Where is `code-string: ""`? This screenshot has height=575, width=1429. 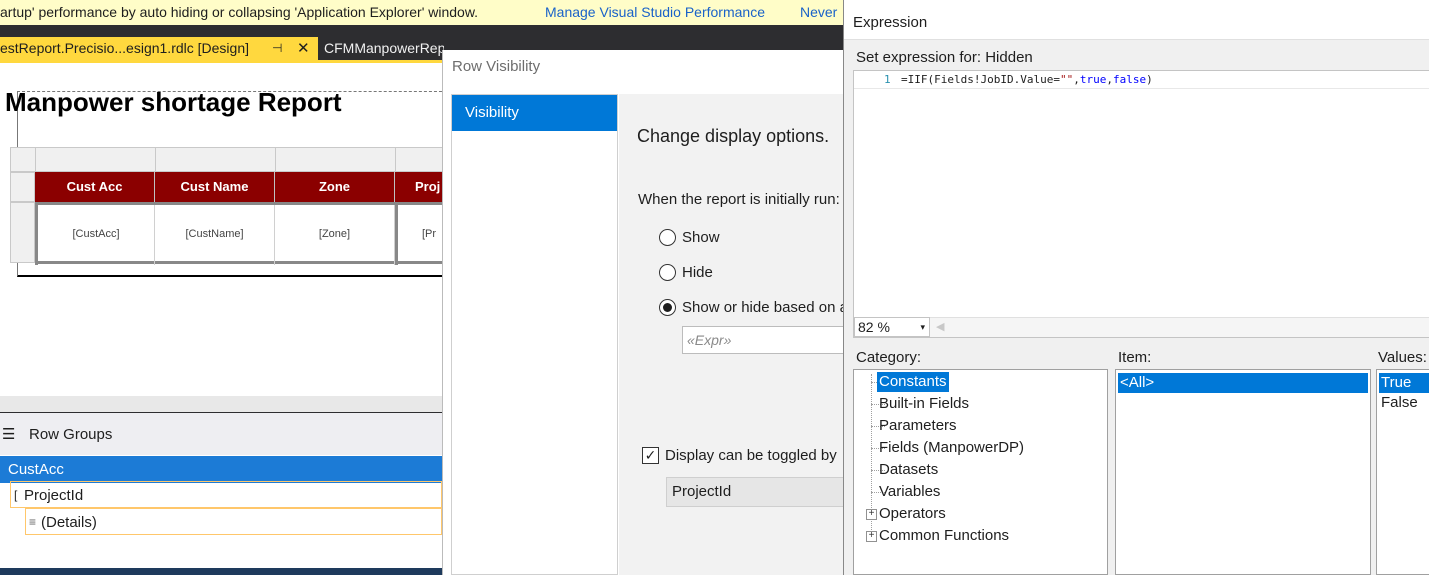 code-string: "" is located at coordinates (1066, 79).